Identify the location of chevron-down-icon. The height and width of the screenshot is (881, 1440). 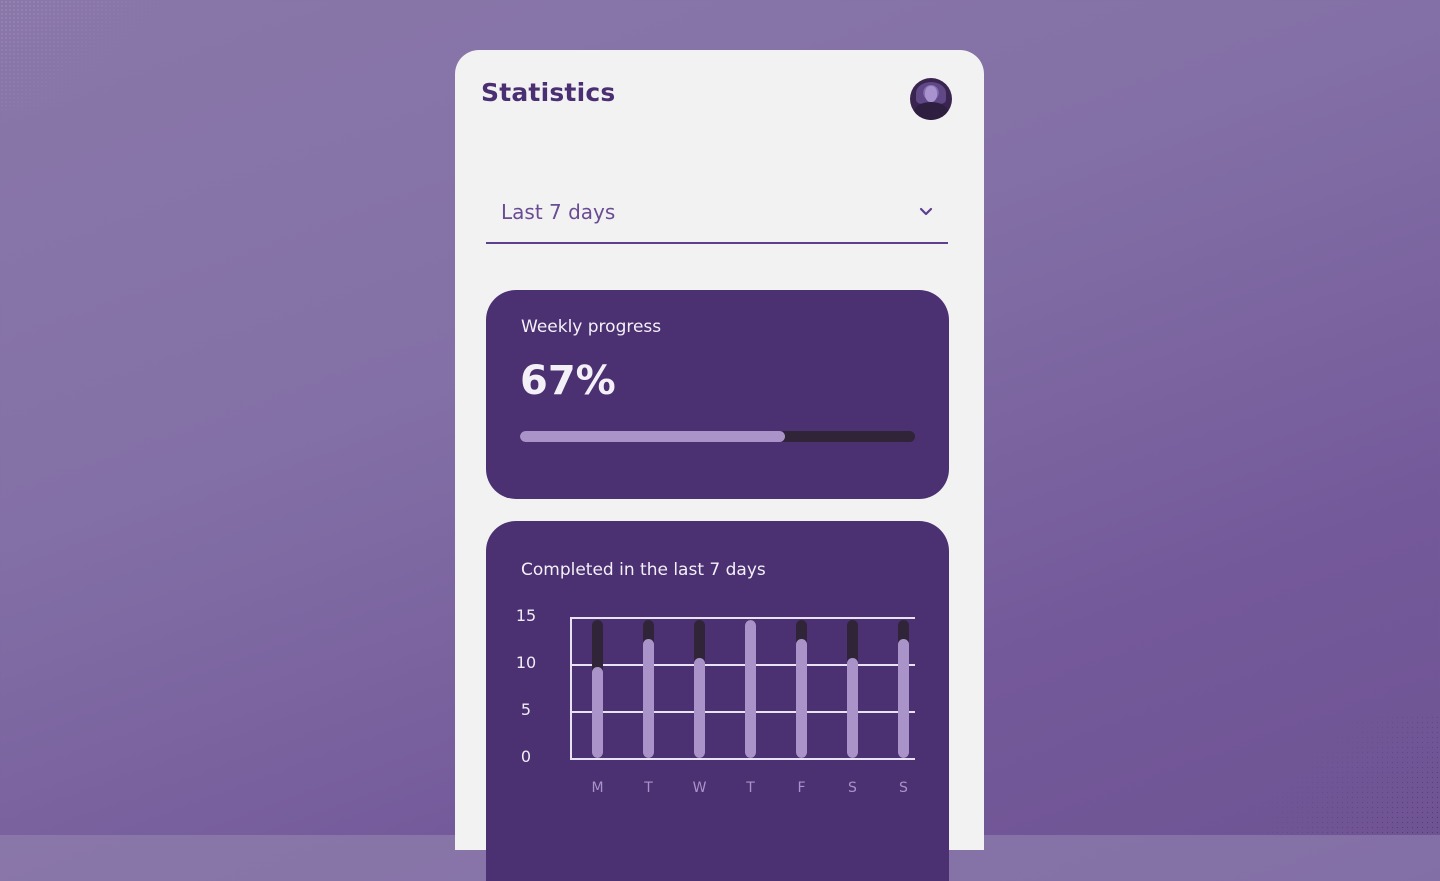
(926, 212).